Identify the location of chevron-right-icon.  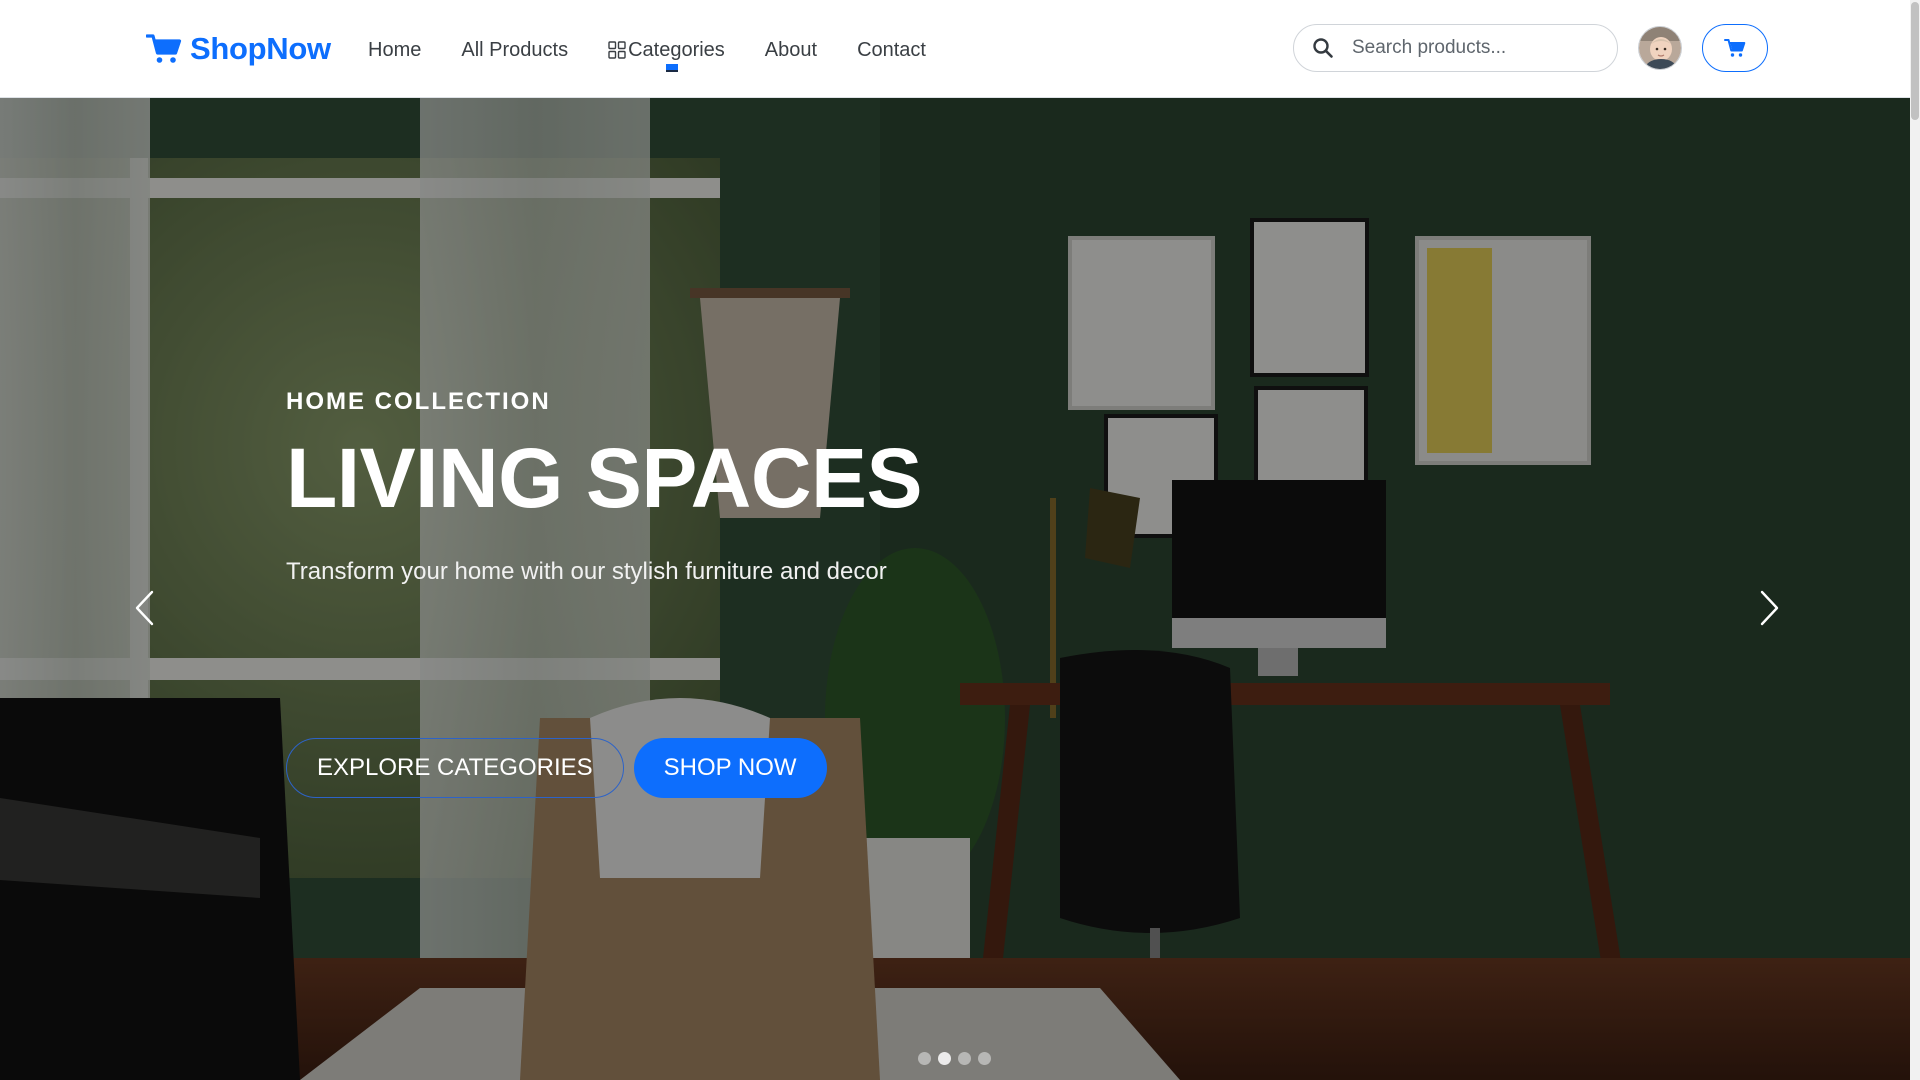
(1769, 608).